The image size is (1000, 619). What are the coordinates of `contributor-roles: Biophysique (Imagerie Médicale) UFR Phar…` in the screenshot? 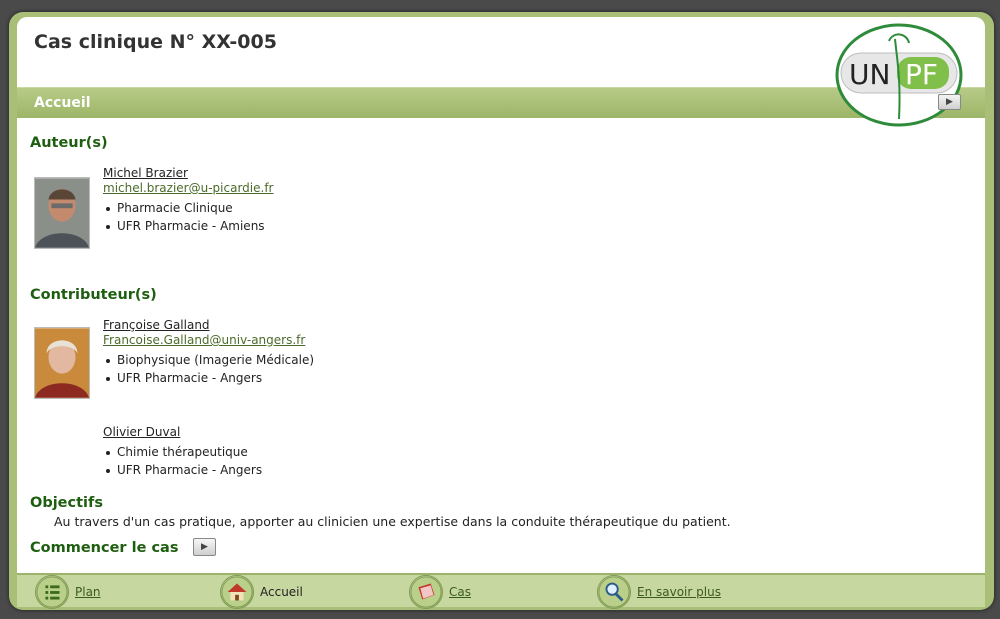 It's located at (208, 369).